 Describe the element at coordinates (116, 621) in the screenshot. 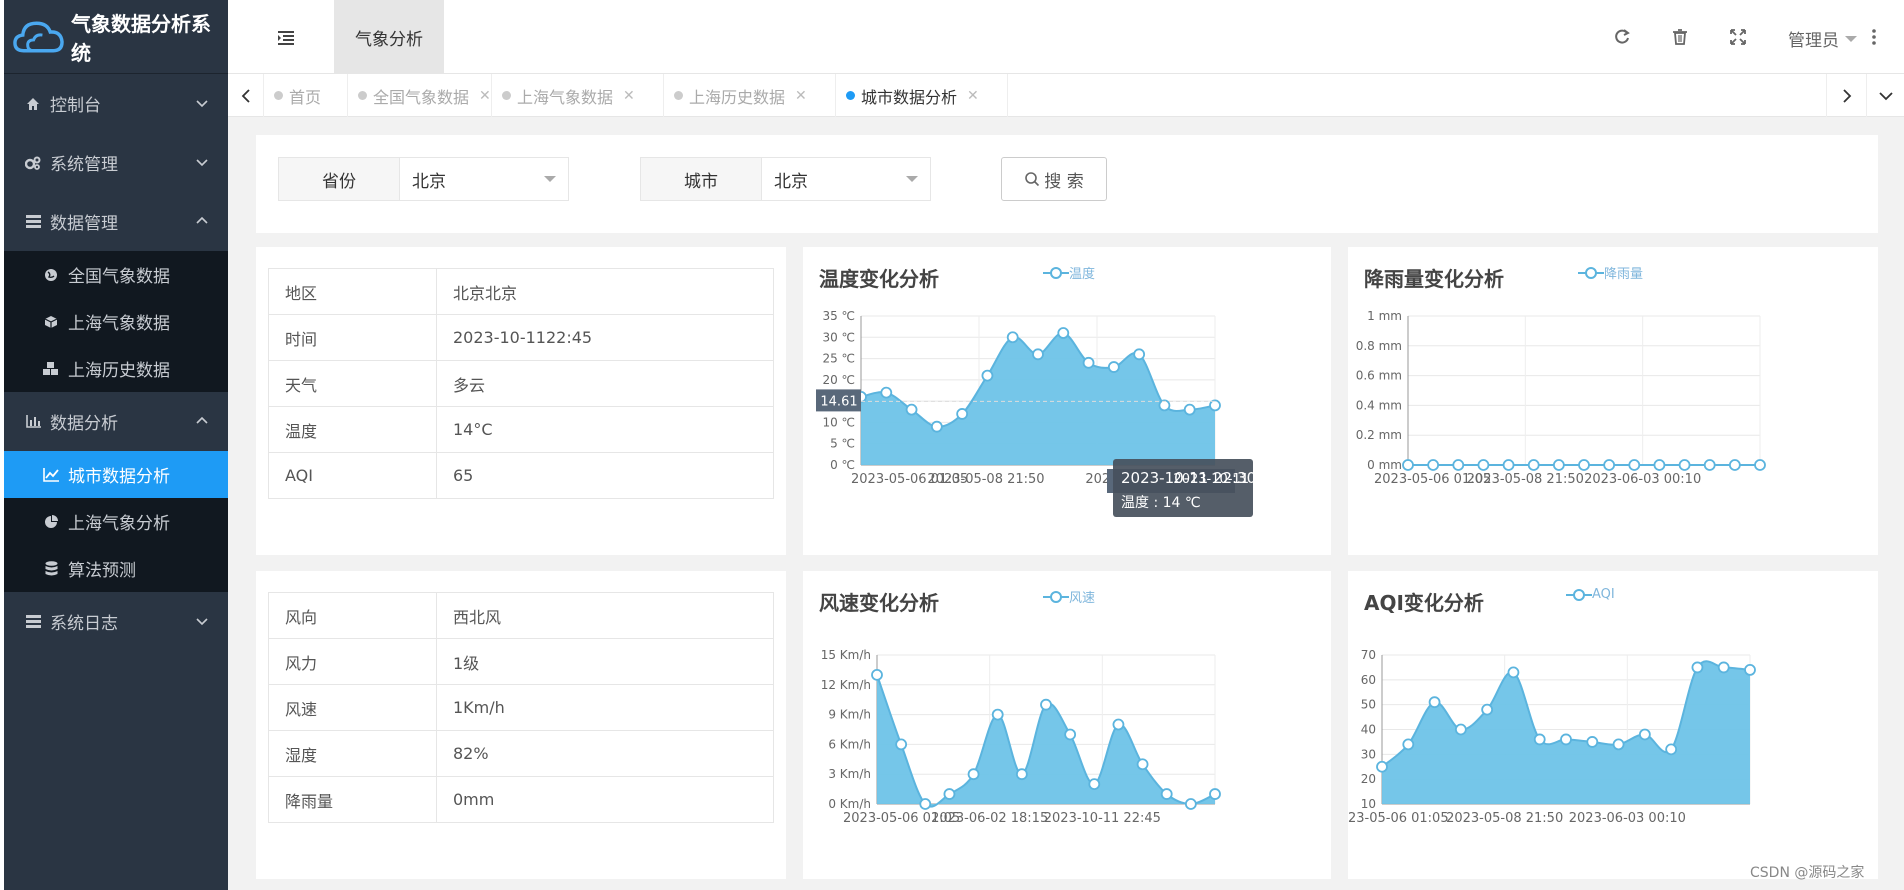

I see `sidebar-item-system-log: 系统日志` at that location.